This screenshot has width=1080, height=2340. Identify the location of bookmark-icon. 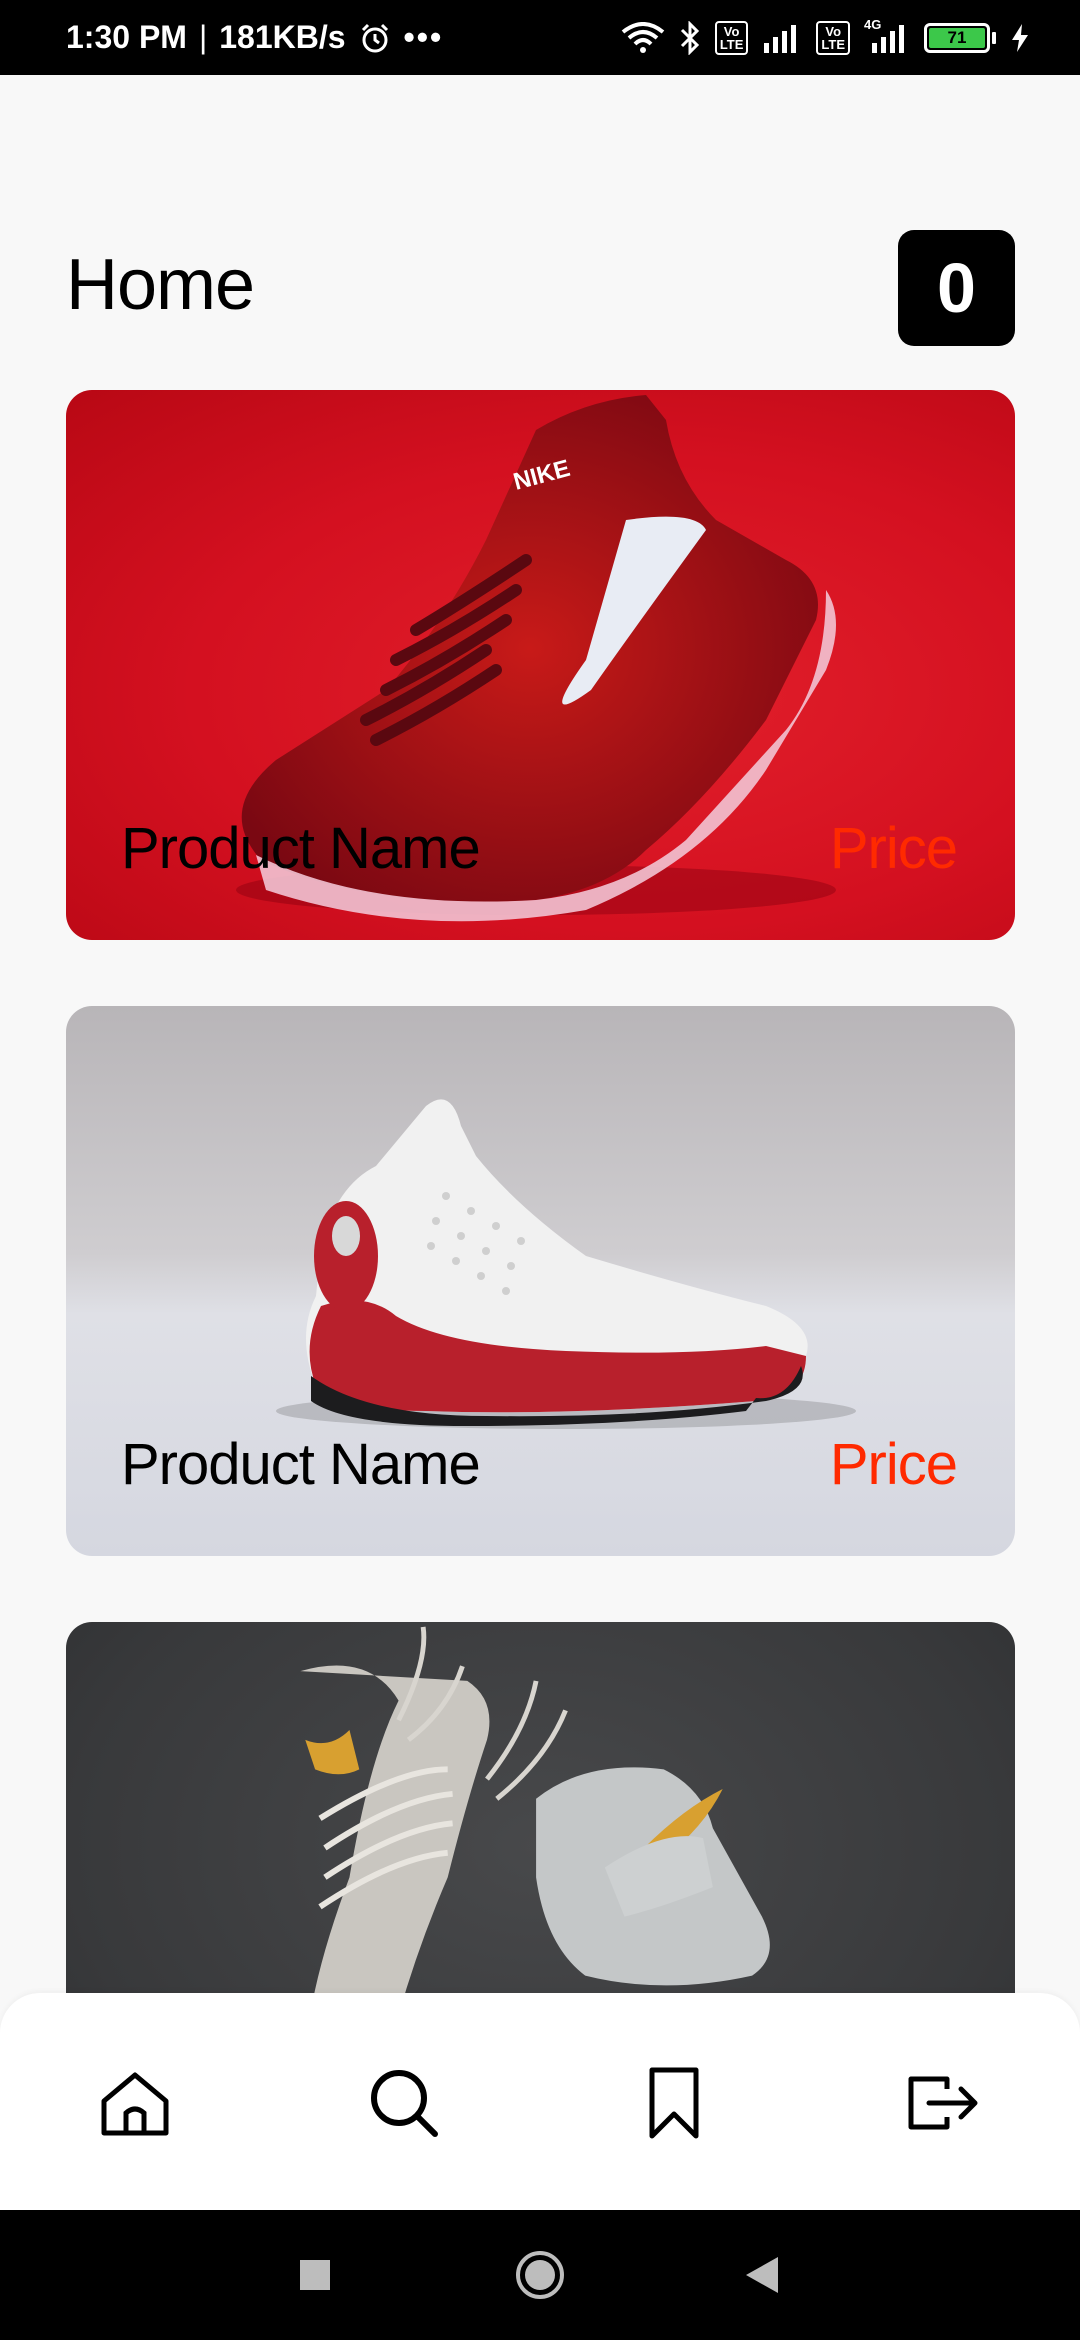
(674, 2103).